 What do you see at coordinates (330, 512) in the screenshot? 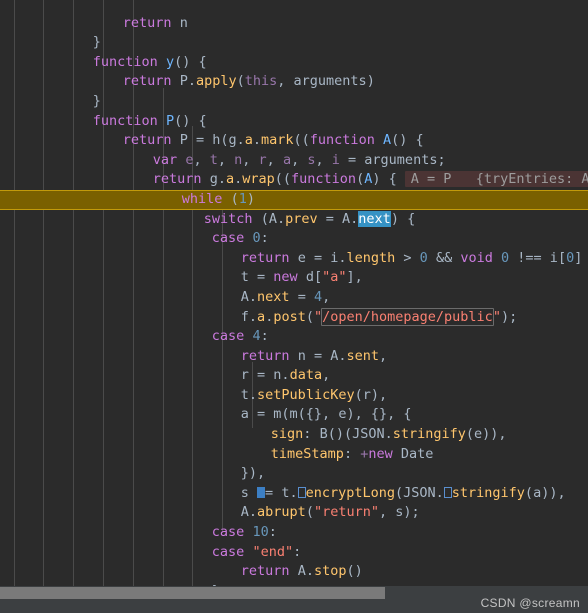
I see `code-text: A.abrupt("return", s);` at bounding box center [330, 512].